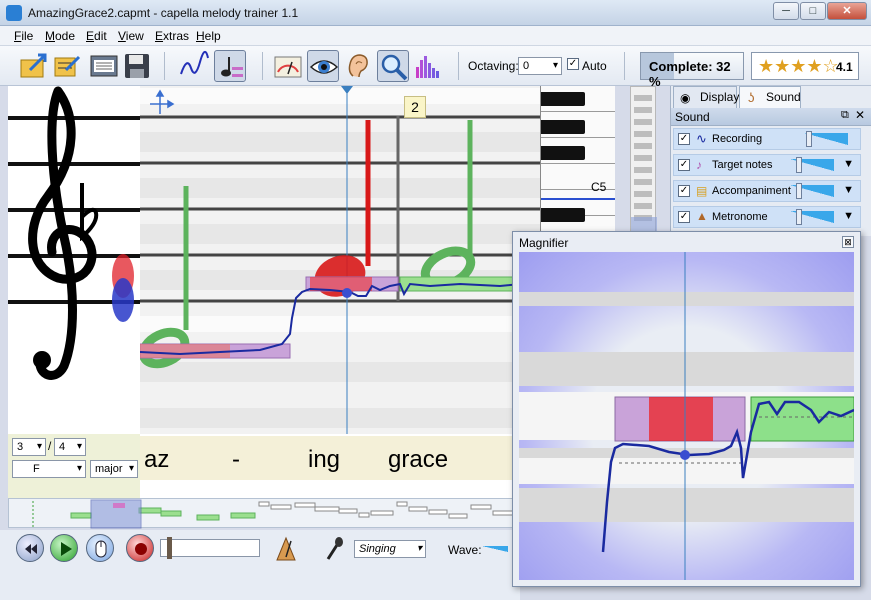 The width and height of the screenshot is (871, 600). What do you see at coordinates (767, 139) in the screenshot?
I see `sound-row-recording: ✓ ∿ Recording` at bounding box center [767, 139].